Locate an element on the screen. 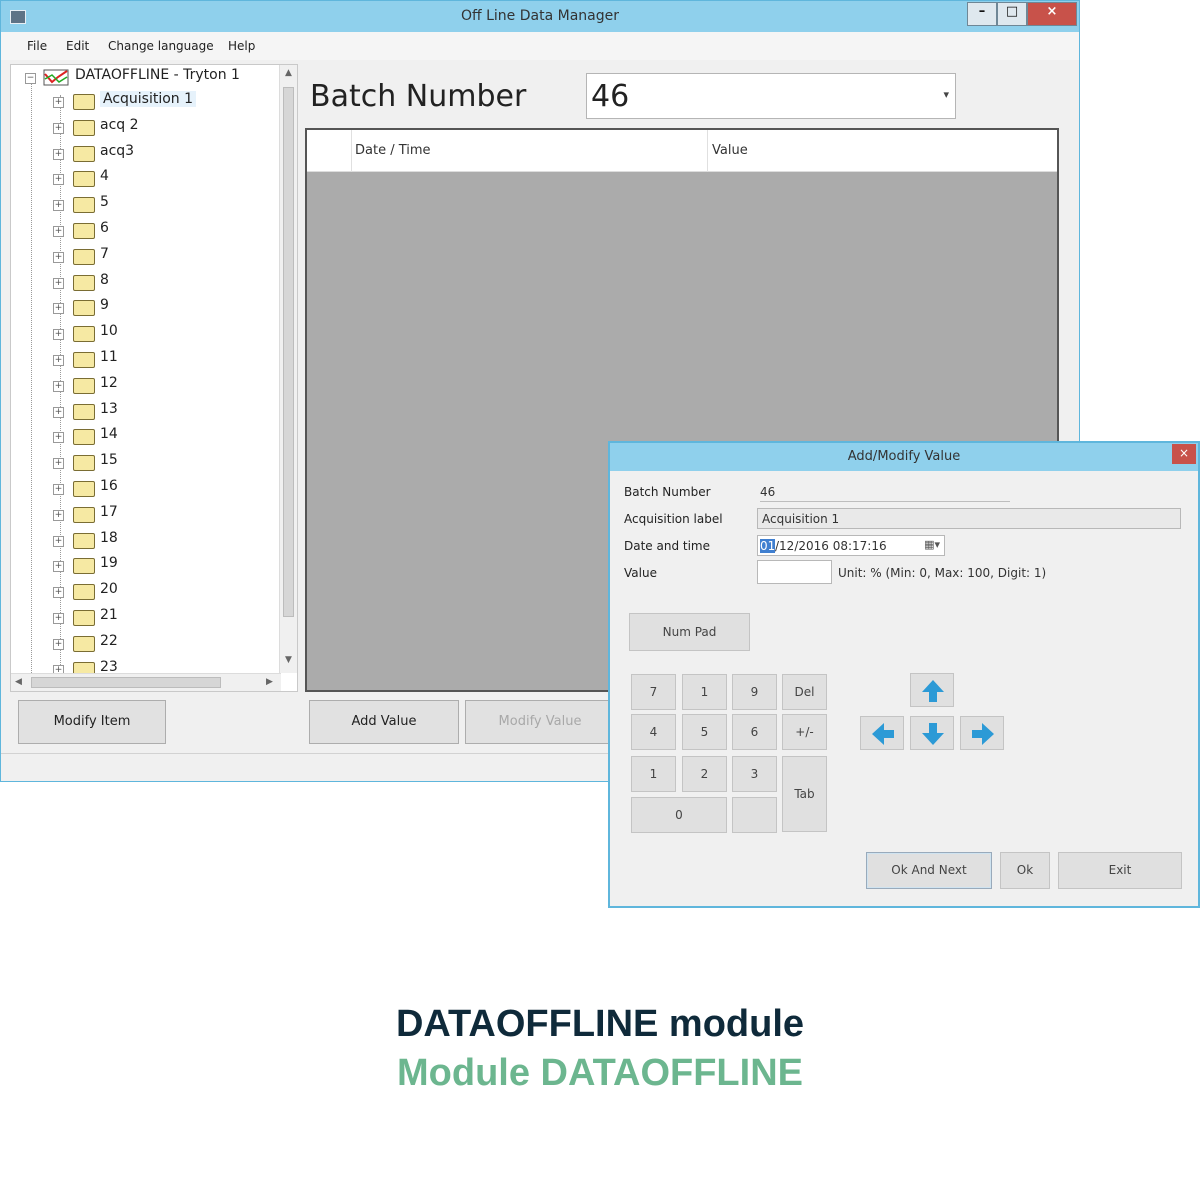 This screenshot has height=1200, width=1200. scroll-up-icon: ▲ is located at coordinates (288, 73).